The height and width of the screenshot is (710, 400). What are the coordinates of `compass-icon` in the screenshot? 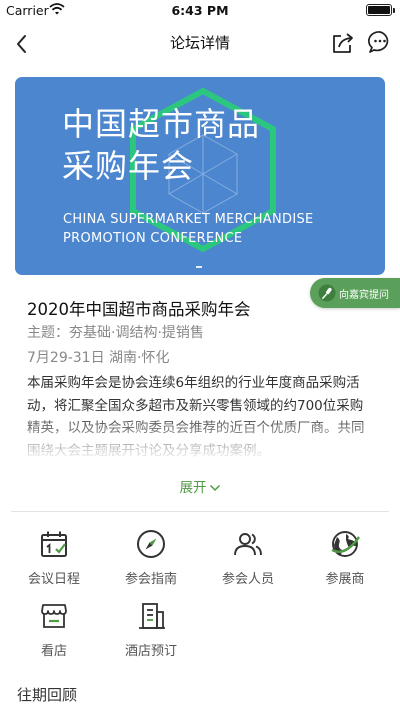 It's located at (151, 544).